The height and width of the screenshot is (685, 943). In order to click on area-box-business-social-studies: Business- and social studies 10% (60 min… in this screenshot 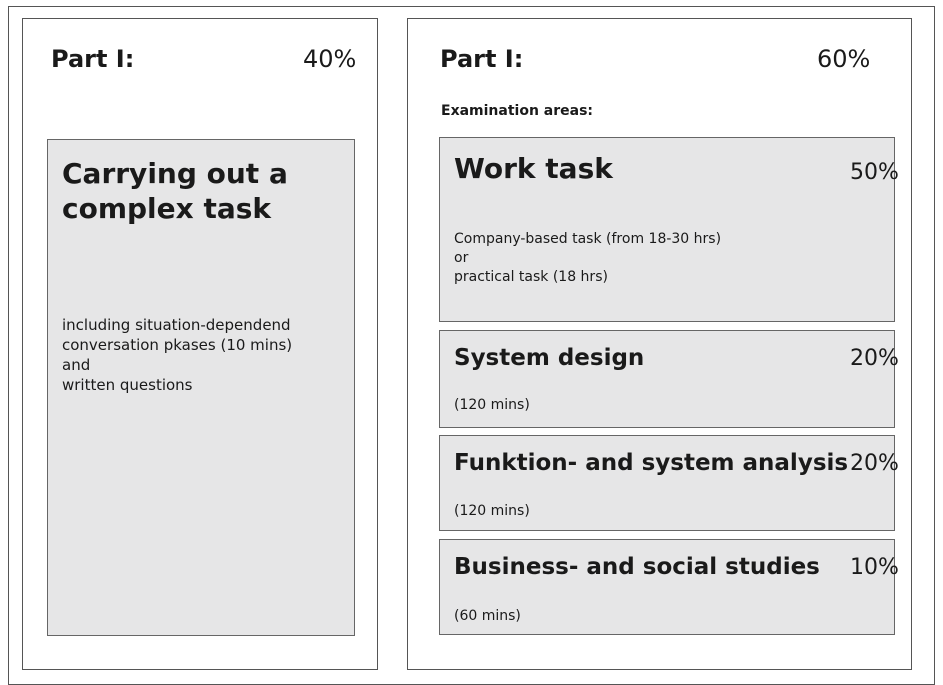, I will do `click(669, 587)`.